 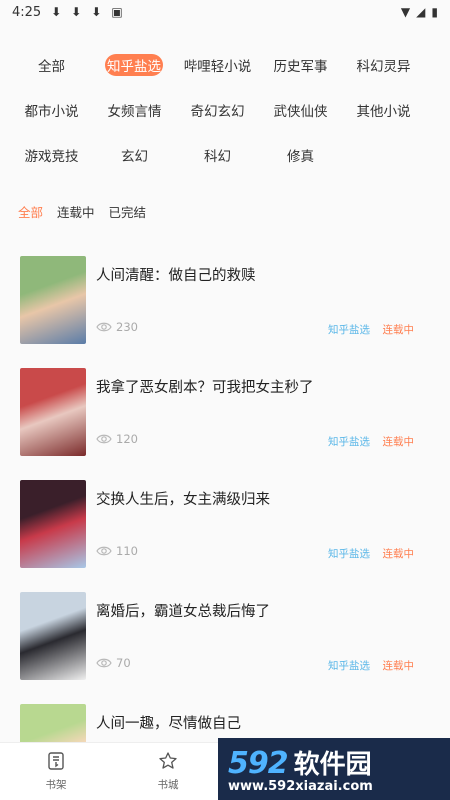 I want to click on bookstore-icon, so click(x=168, y=760).